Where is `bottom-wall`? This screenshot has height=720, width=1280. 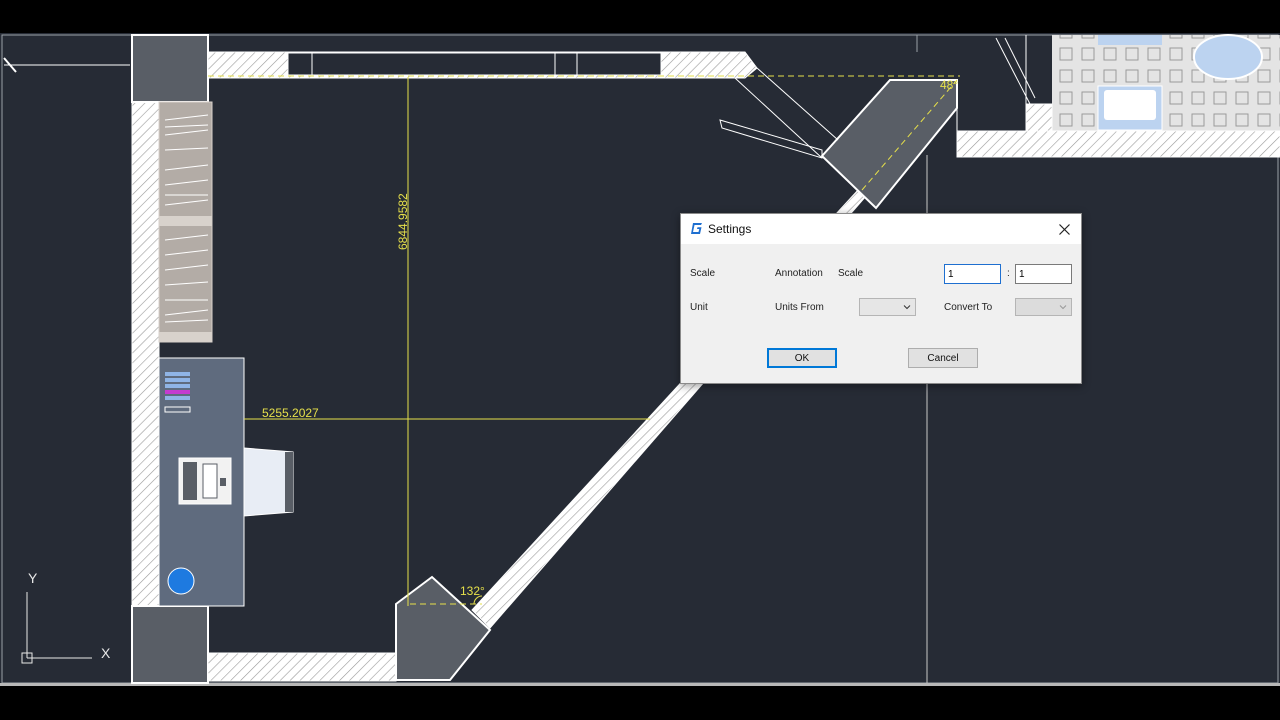 bottom-wall is located at coordinates (302, 667).